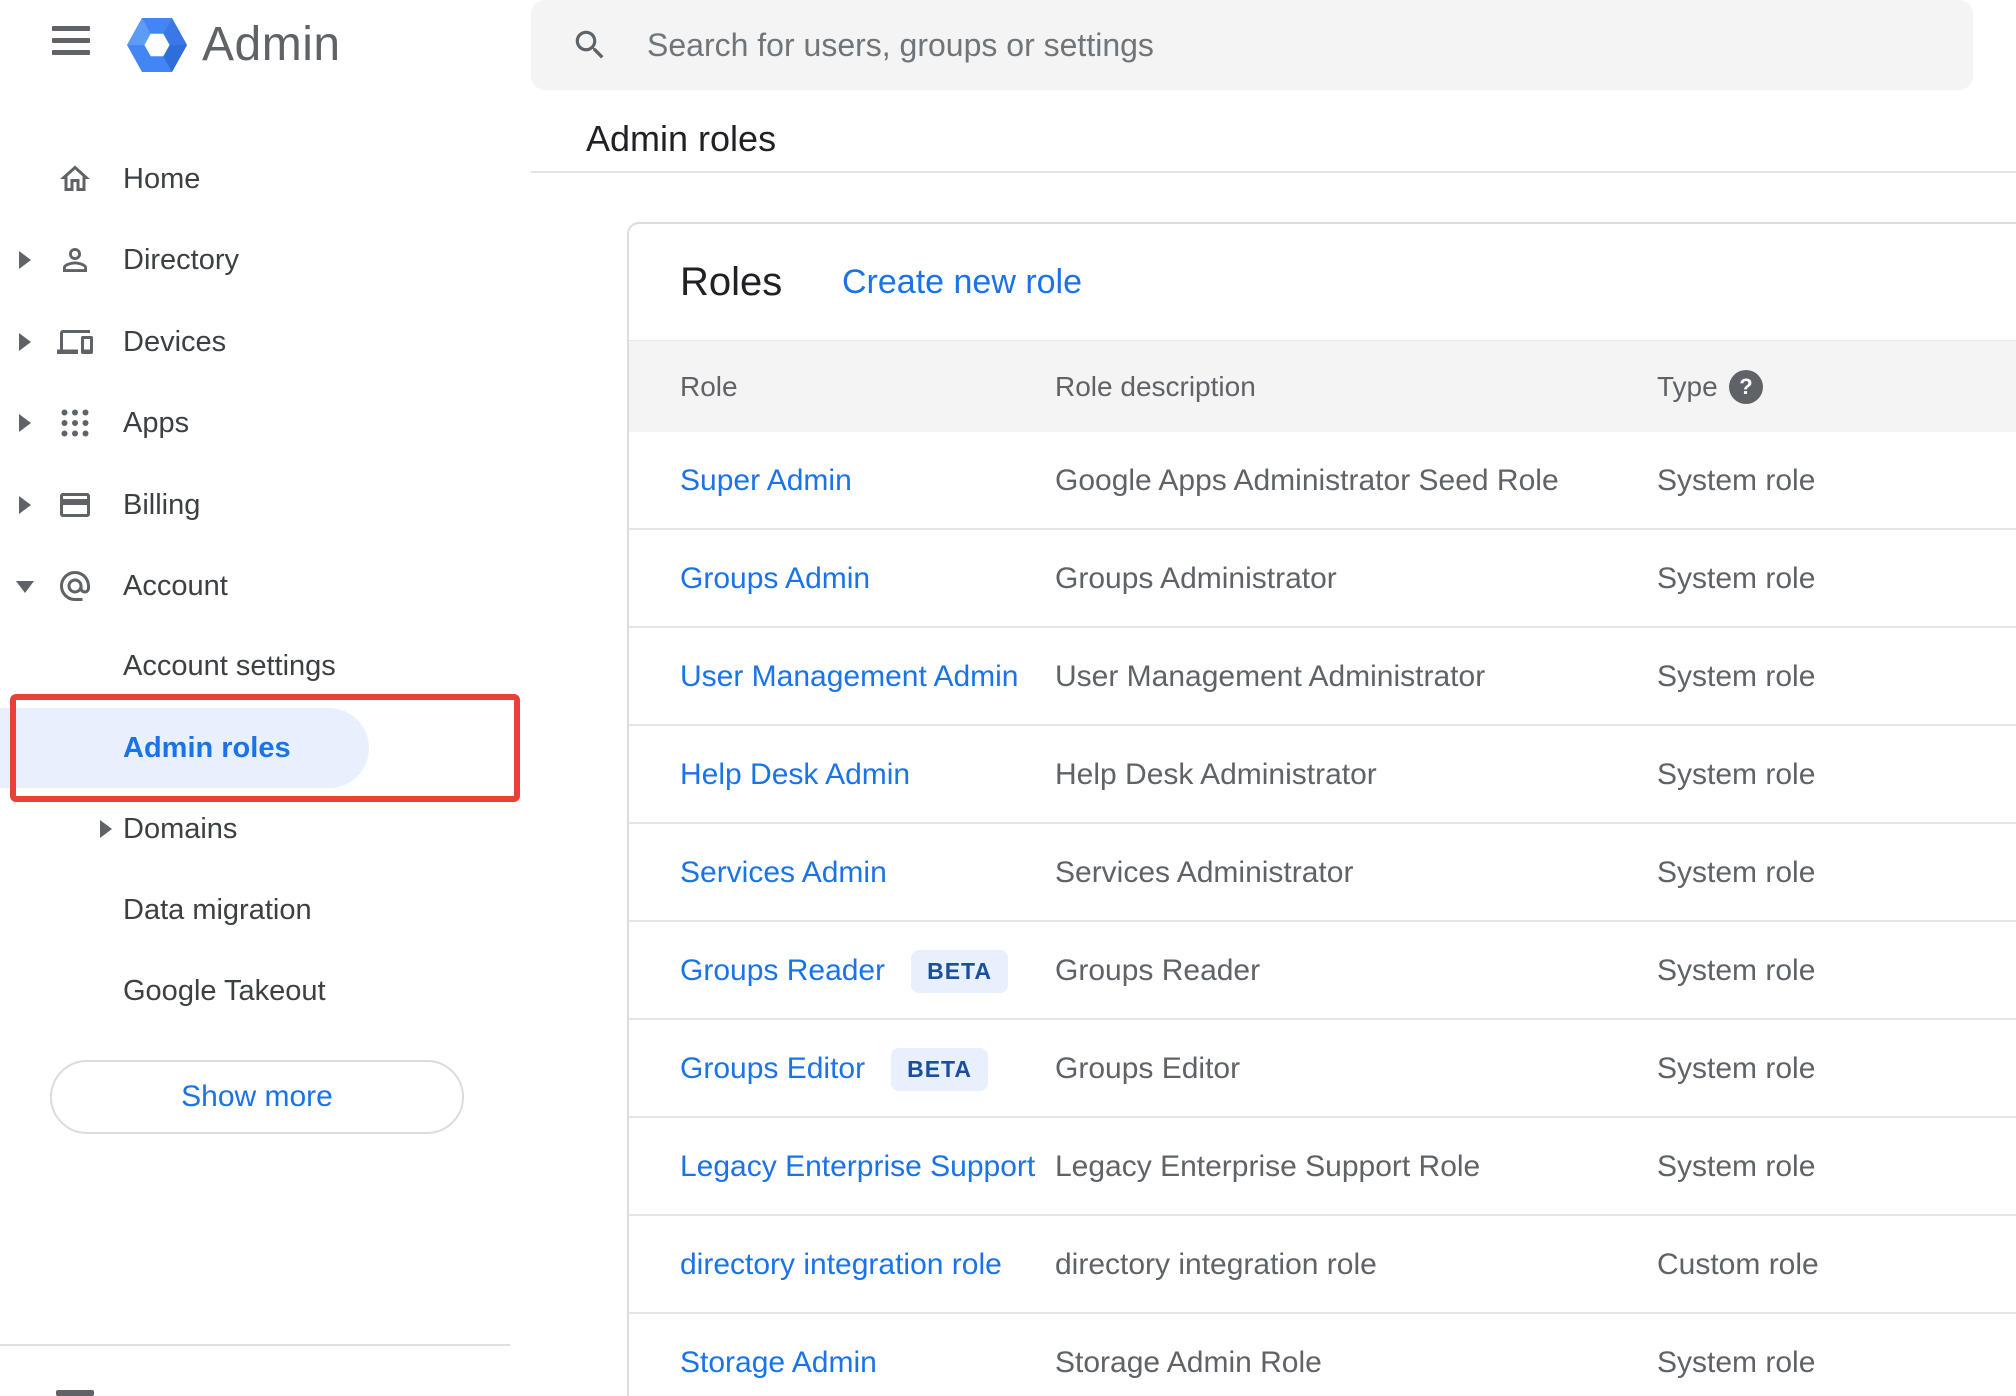 The height and width of the screenshot is (1396, 2016). I want to click on role-link: Legacy Enterprise Support, so click(857, 1167).